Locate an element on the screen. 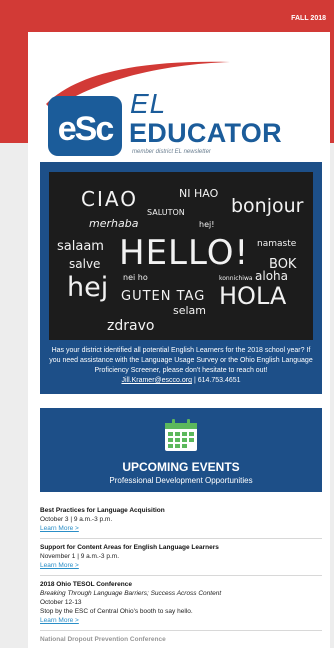 The width and height of the screenshot is (334, 648). greeting-word: nei ho is located at coordinates (135, 277).